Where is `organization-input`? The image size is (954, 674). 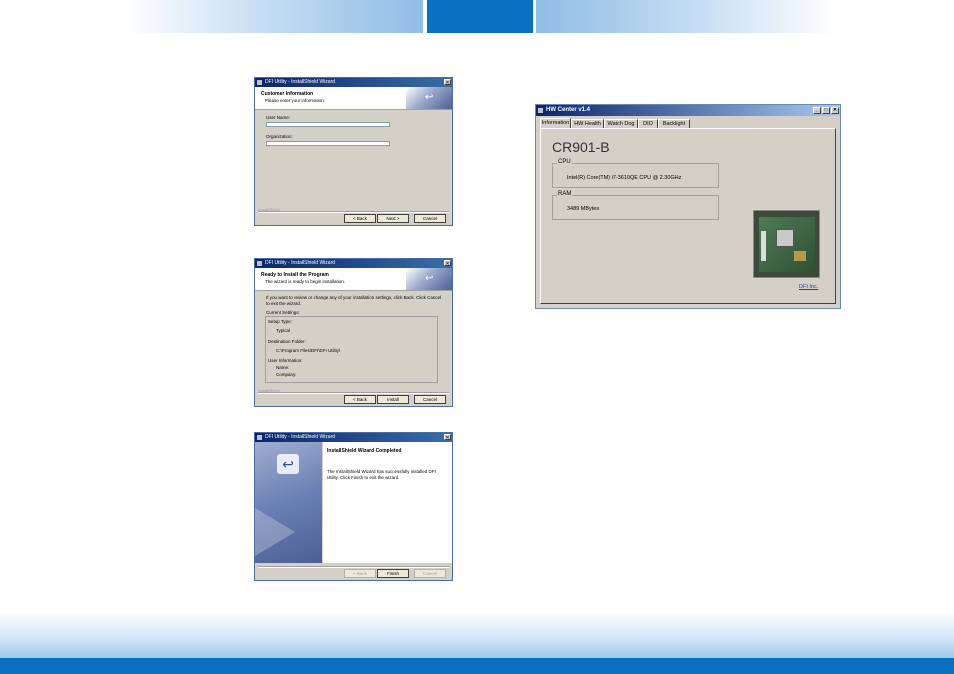
organization-input is located at coordinates (328, 143).